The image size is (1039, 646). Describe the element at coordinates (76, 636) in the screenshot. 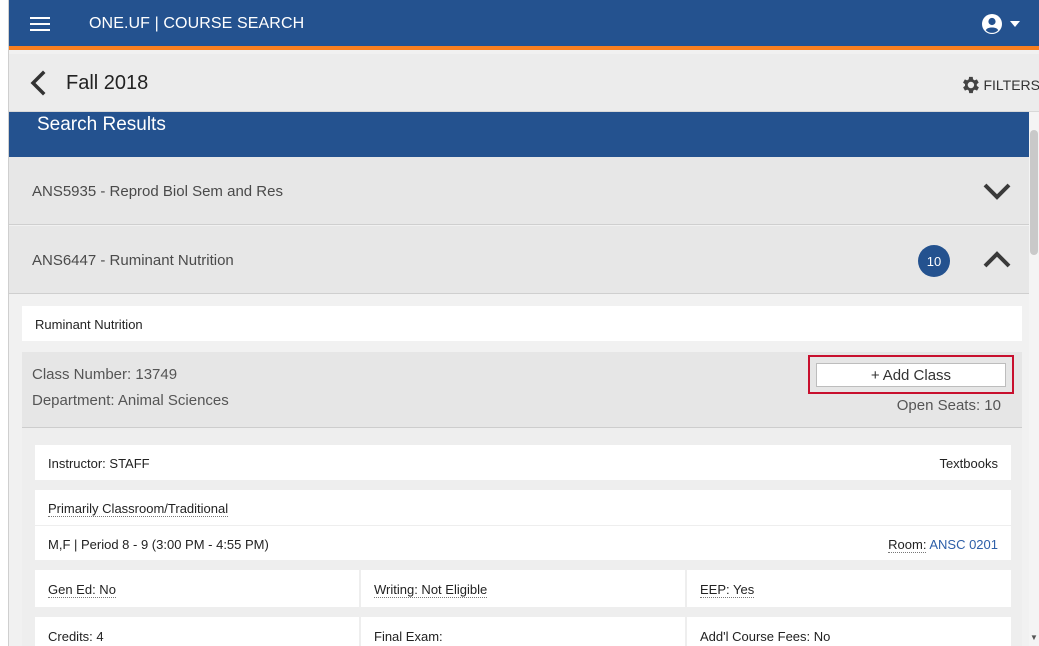

I see `credits: Credits: 4` at that location.